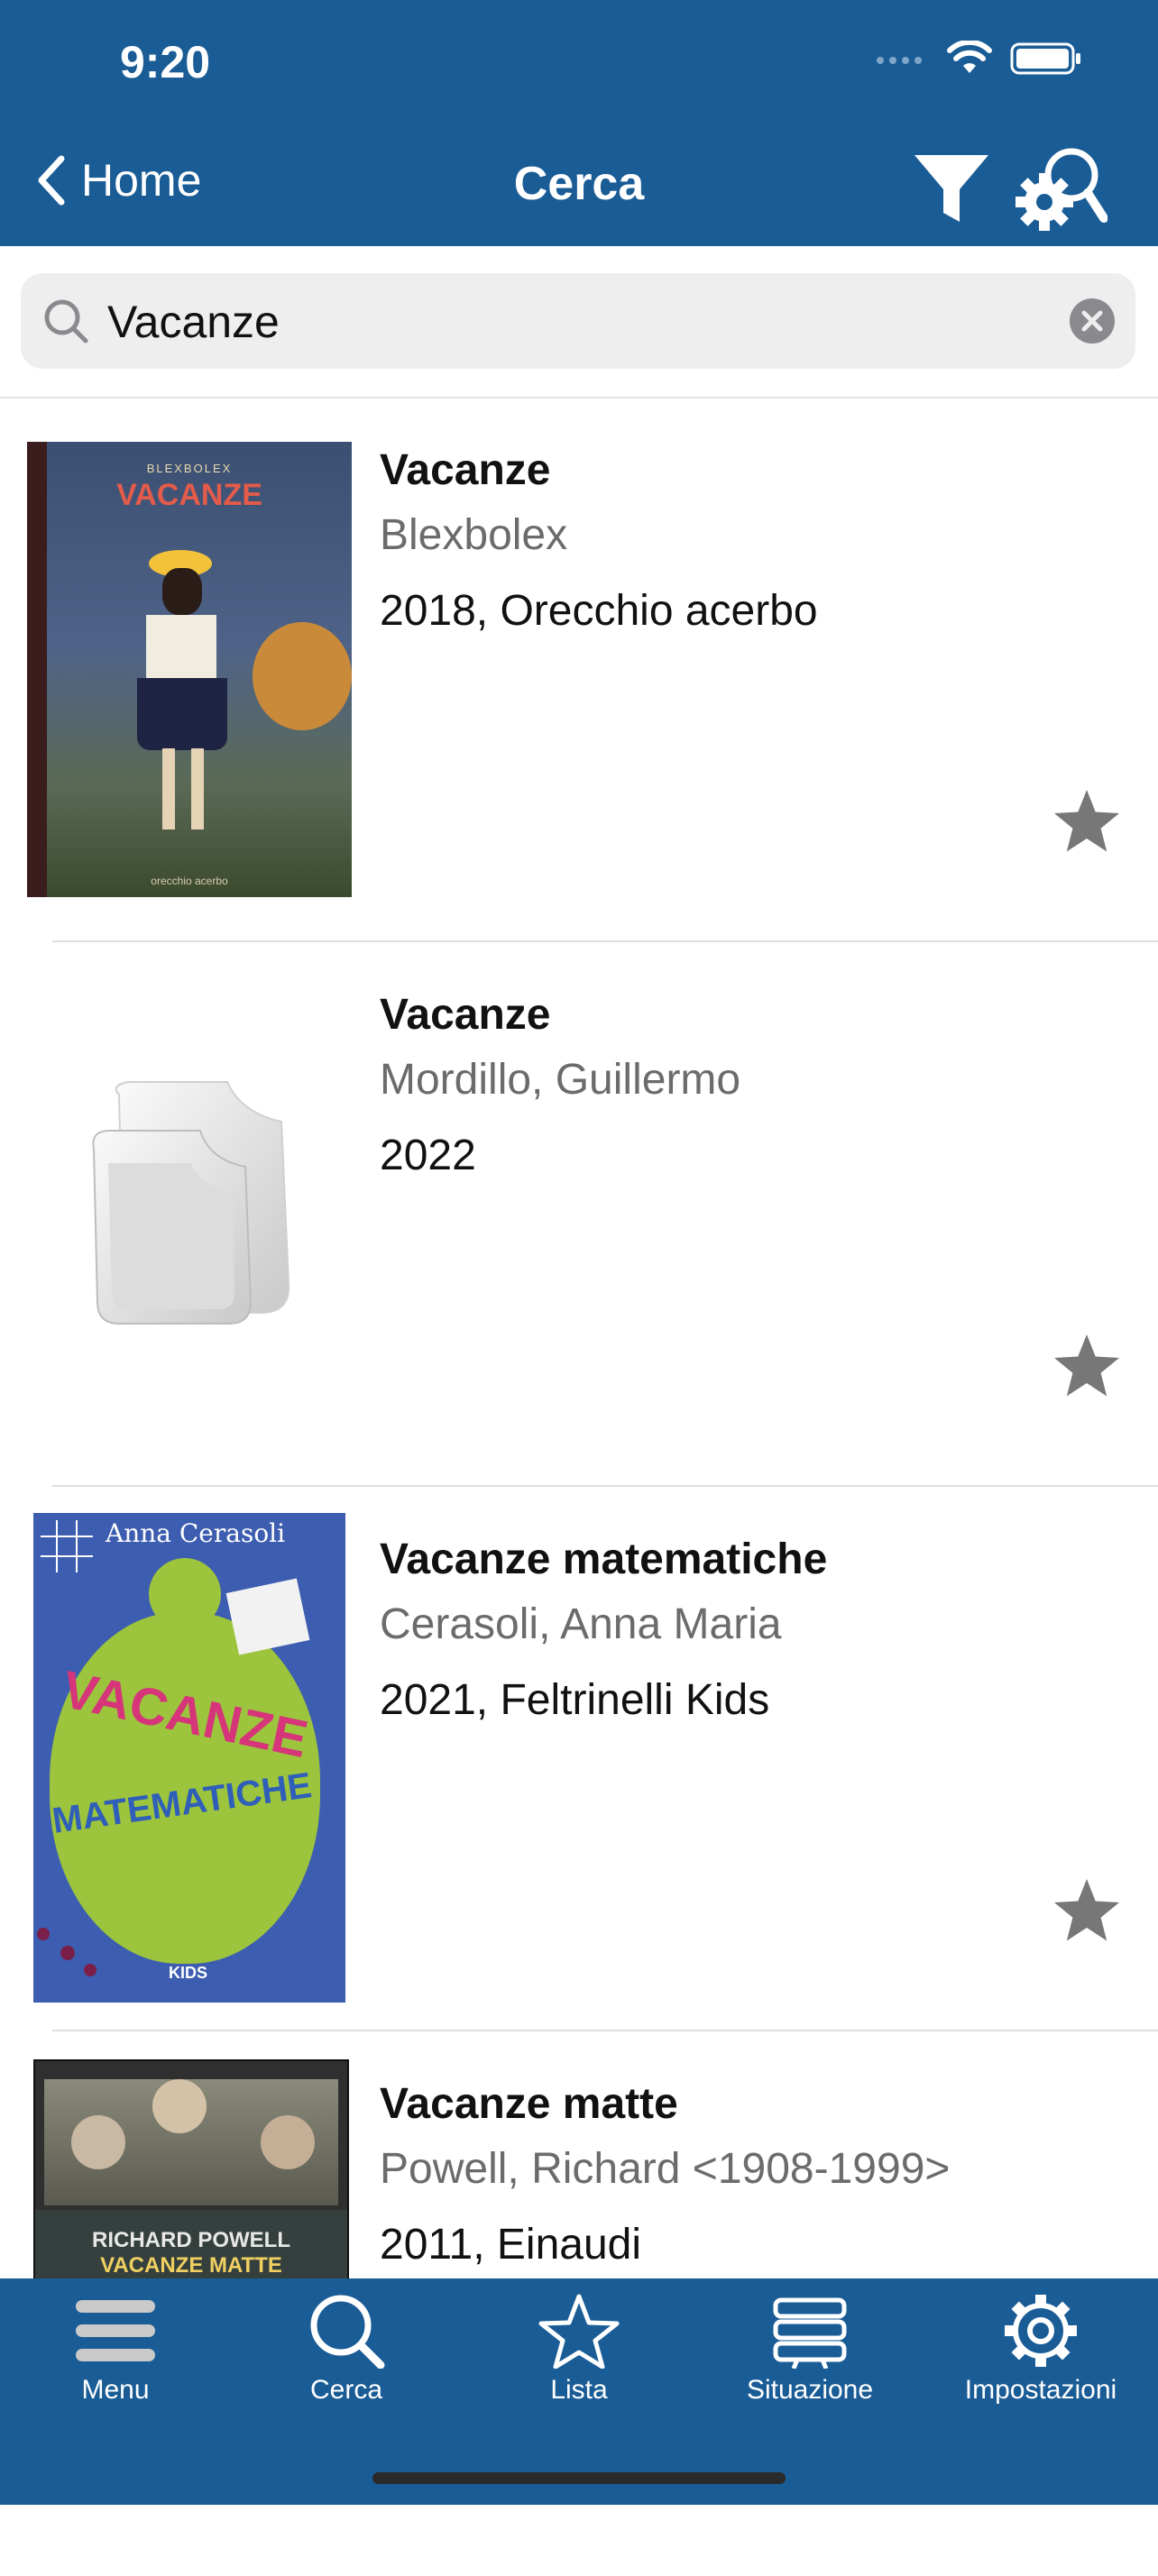 The width and height of the screenshot is (1158, 2576). What do you see at coordinates (969, 57) in the screenshot?
I see `wifi-icon` at bounding box center [969, 57].